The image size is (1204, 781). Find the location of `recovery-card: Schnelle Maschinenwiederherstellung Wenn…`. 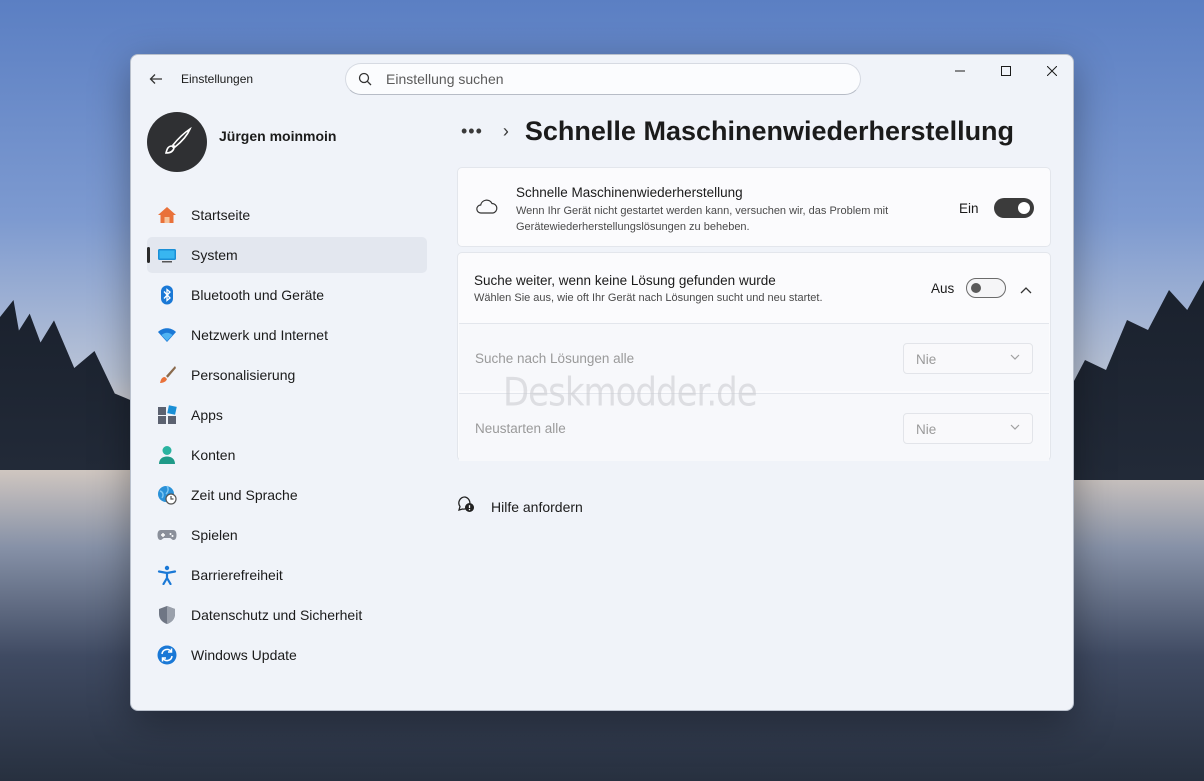

recovery-card: Schnelle Maschinenwiederherstellung Wenn… is located at coordinates (754, 207).